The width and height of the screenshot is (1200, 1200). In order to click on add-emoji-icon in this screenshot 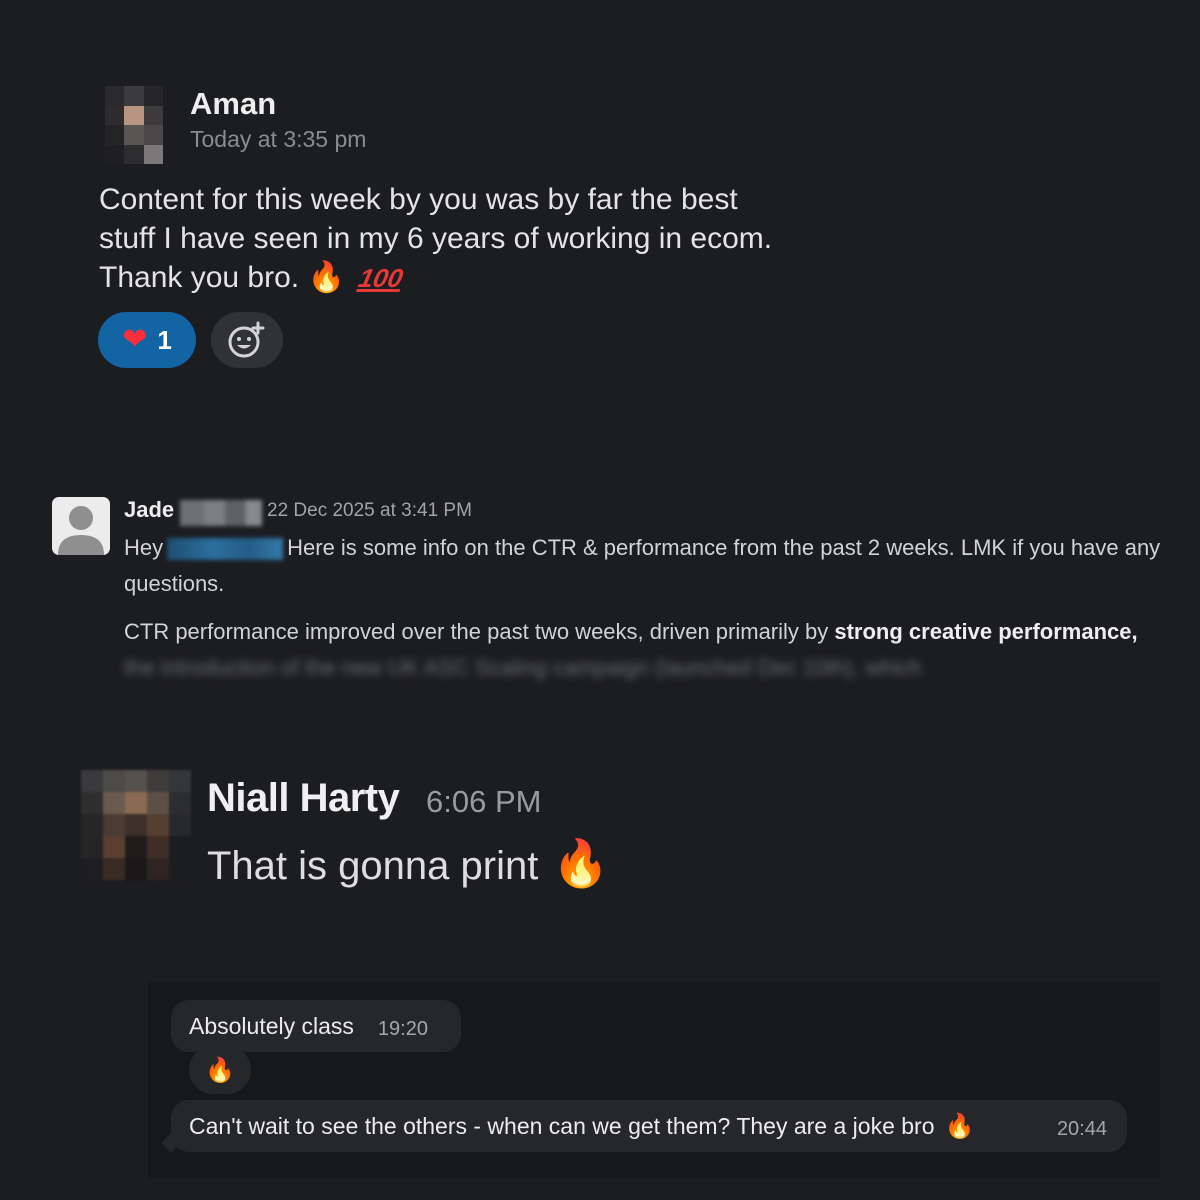, I will do `click(246, 339)`.